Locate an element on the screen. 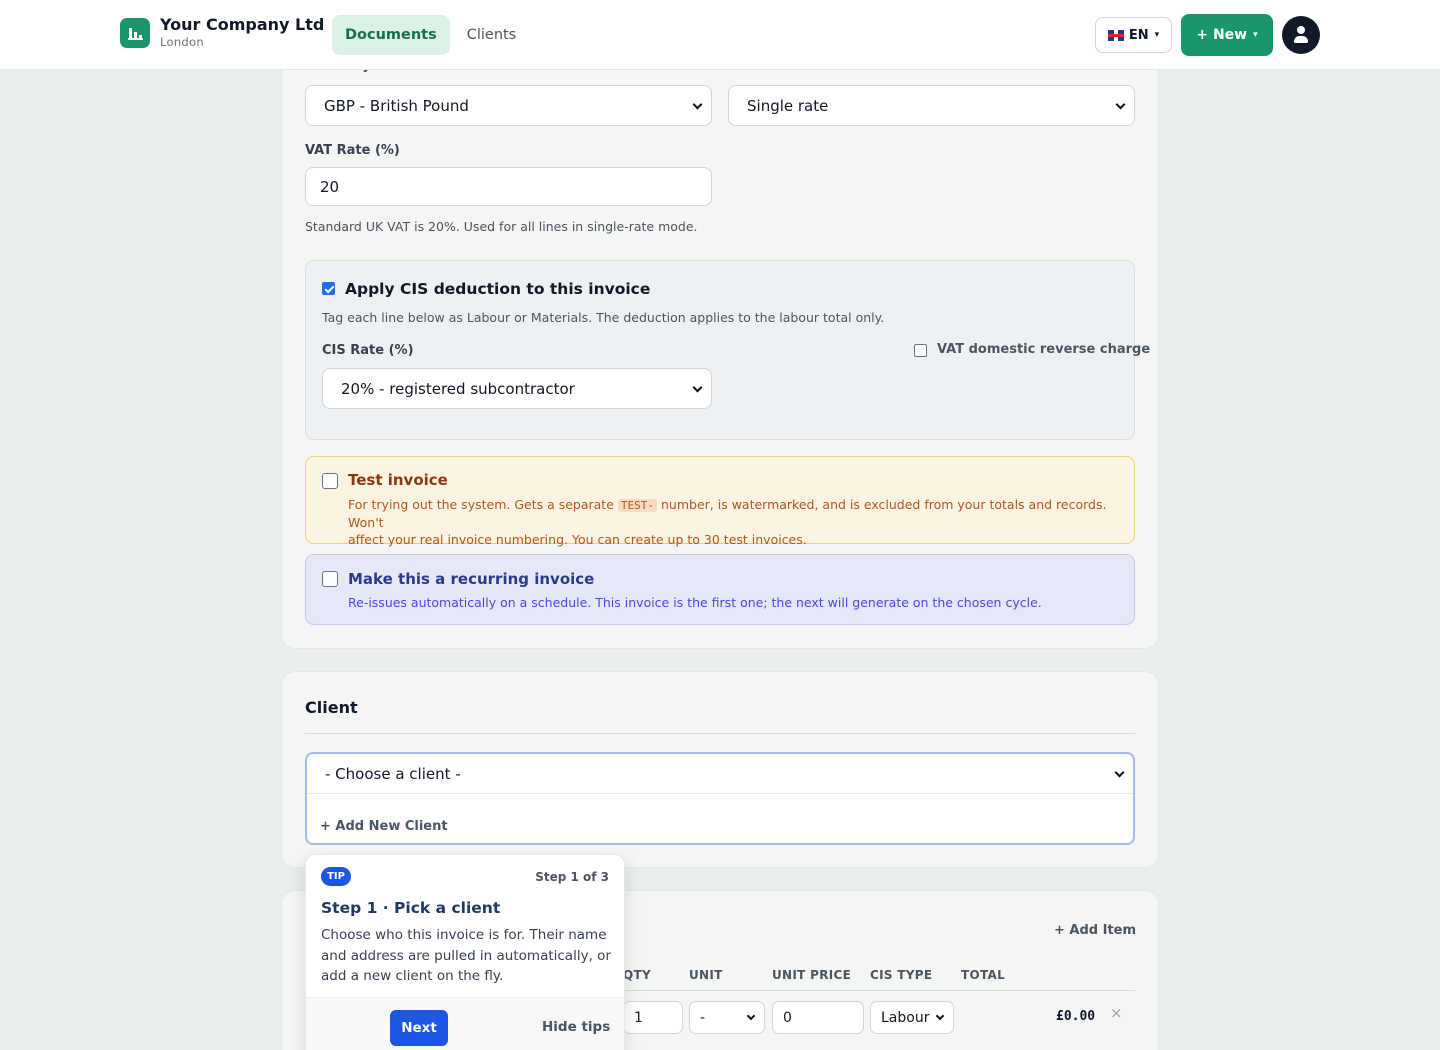  test-invoice-checkbox is located at coordinates (330, 481).